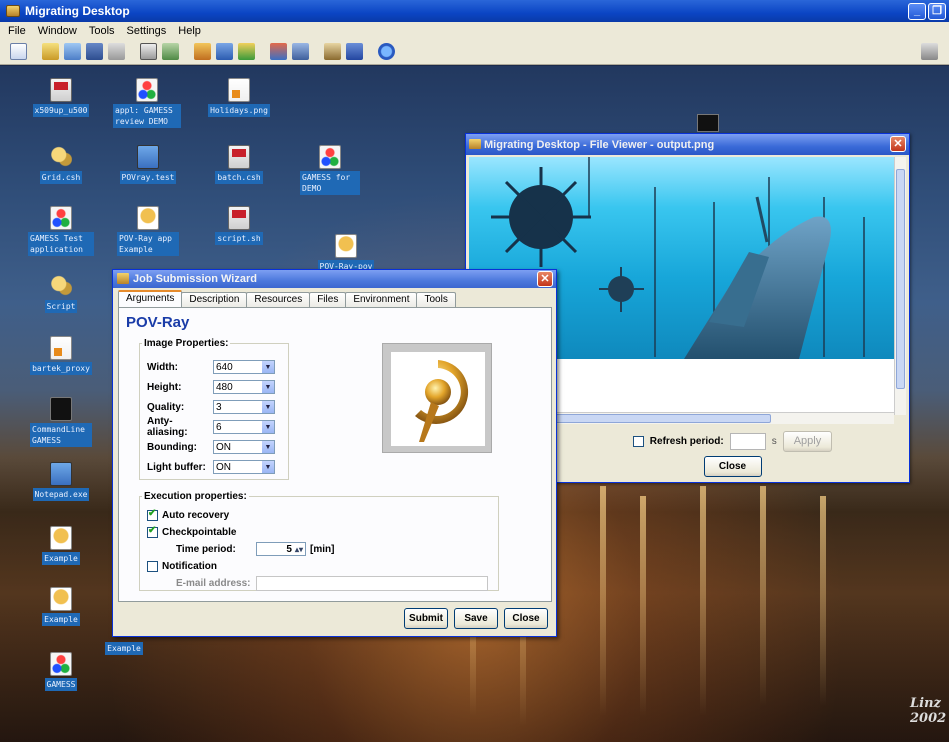 The width and height of the screenshot is (949, 742). I want to click on restore-button: ❐, so click(937, 11).